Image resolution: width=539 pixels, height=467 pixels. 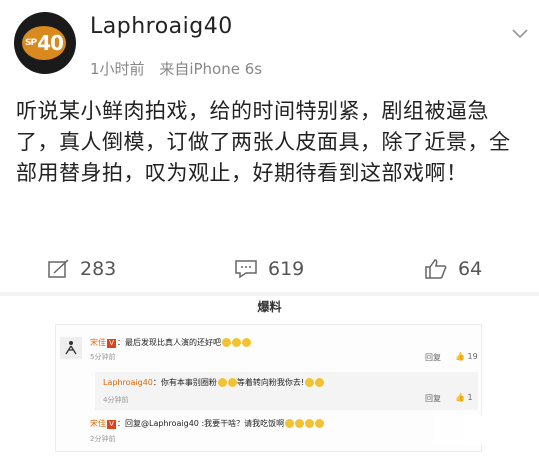 I want to click on comment-text: 最后发现比真人演的还好吧, so click(x=173, y=342).